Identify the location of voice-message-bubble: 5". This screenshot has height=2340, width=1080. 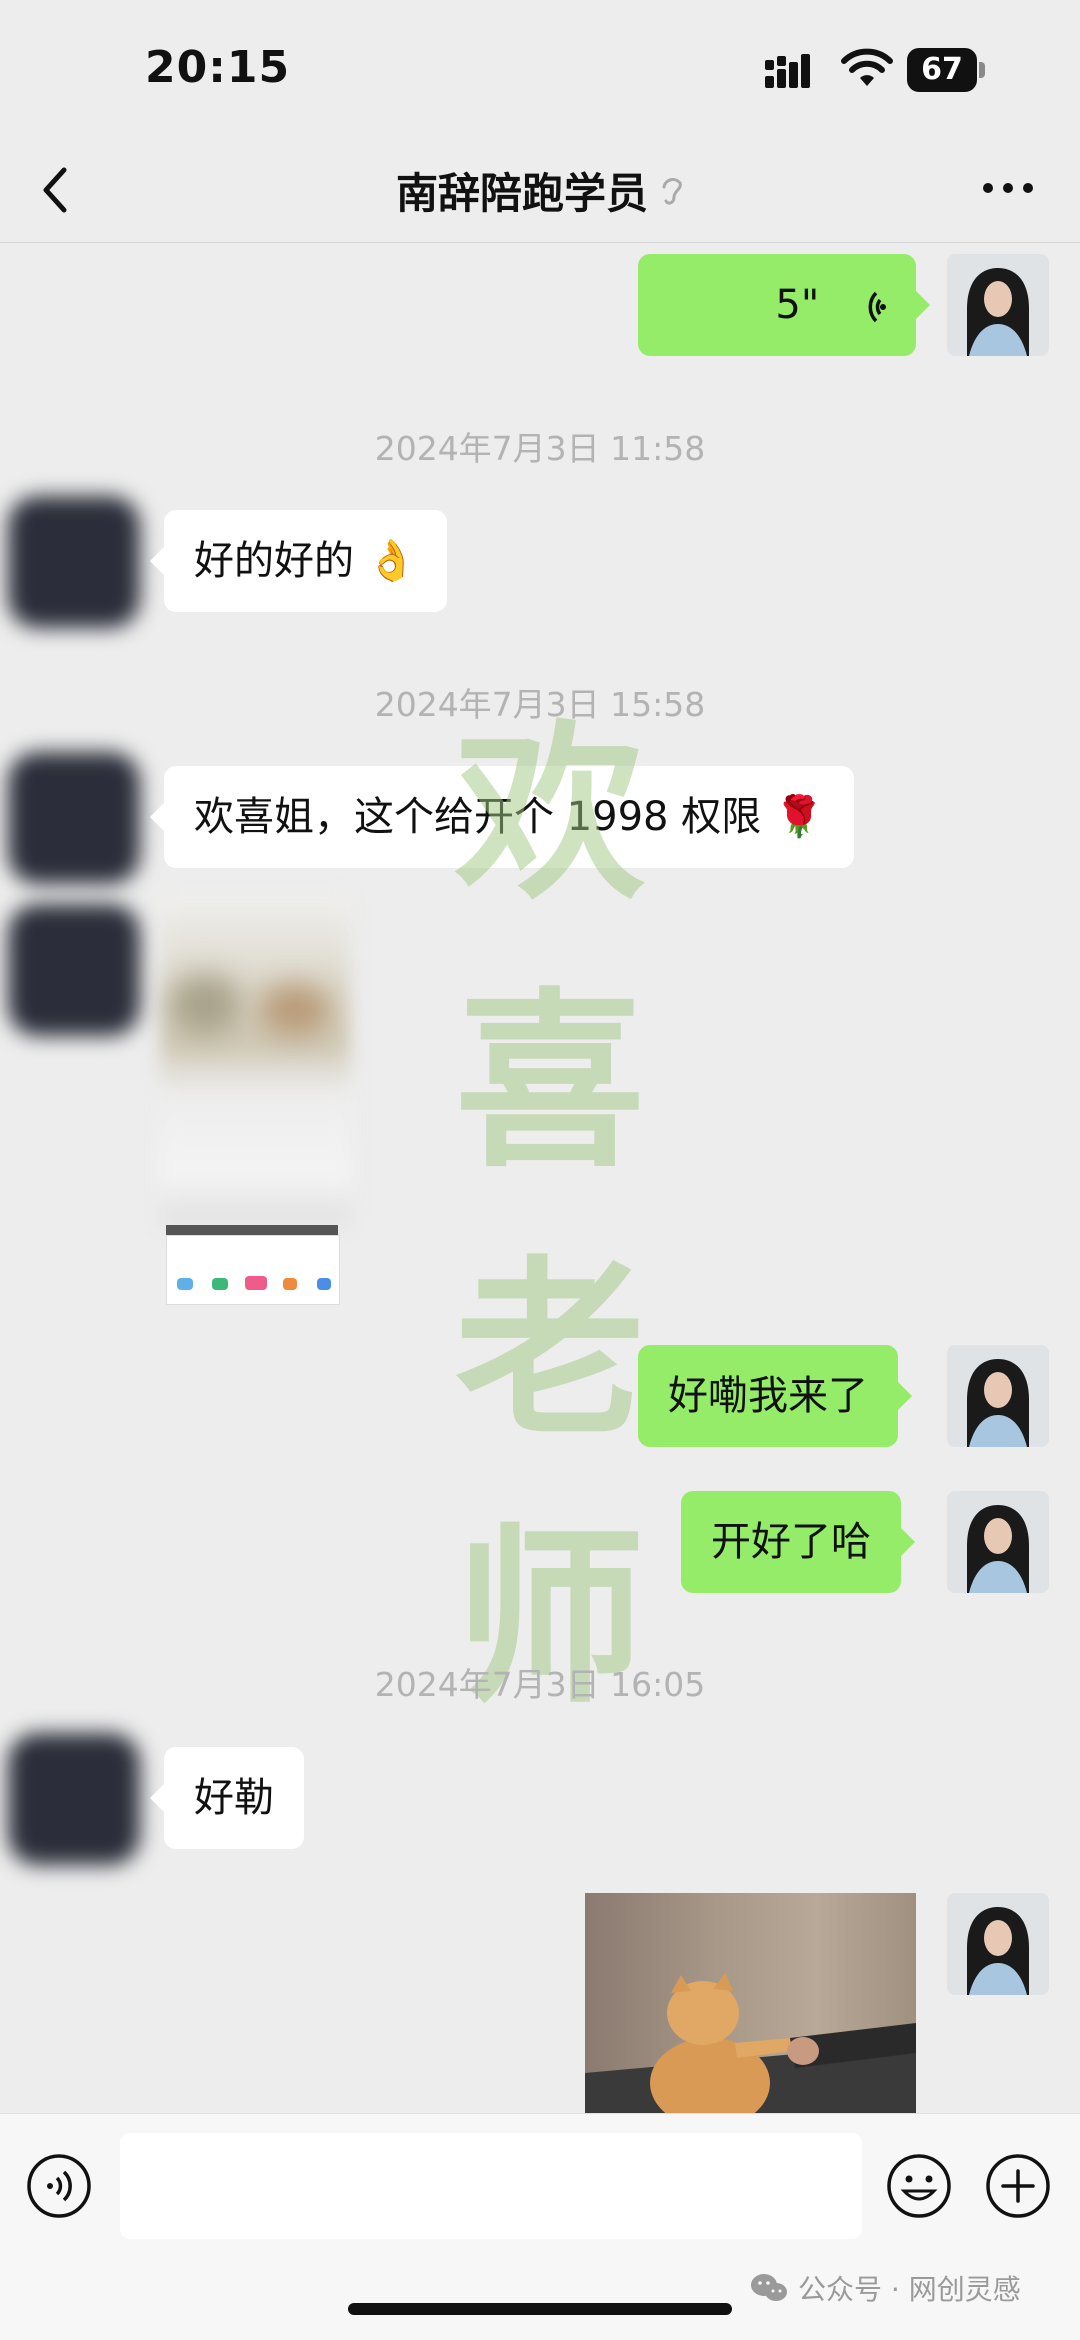
(784, 305).